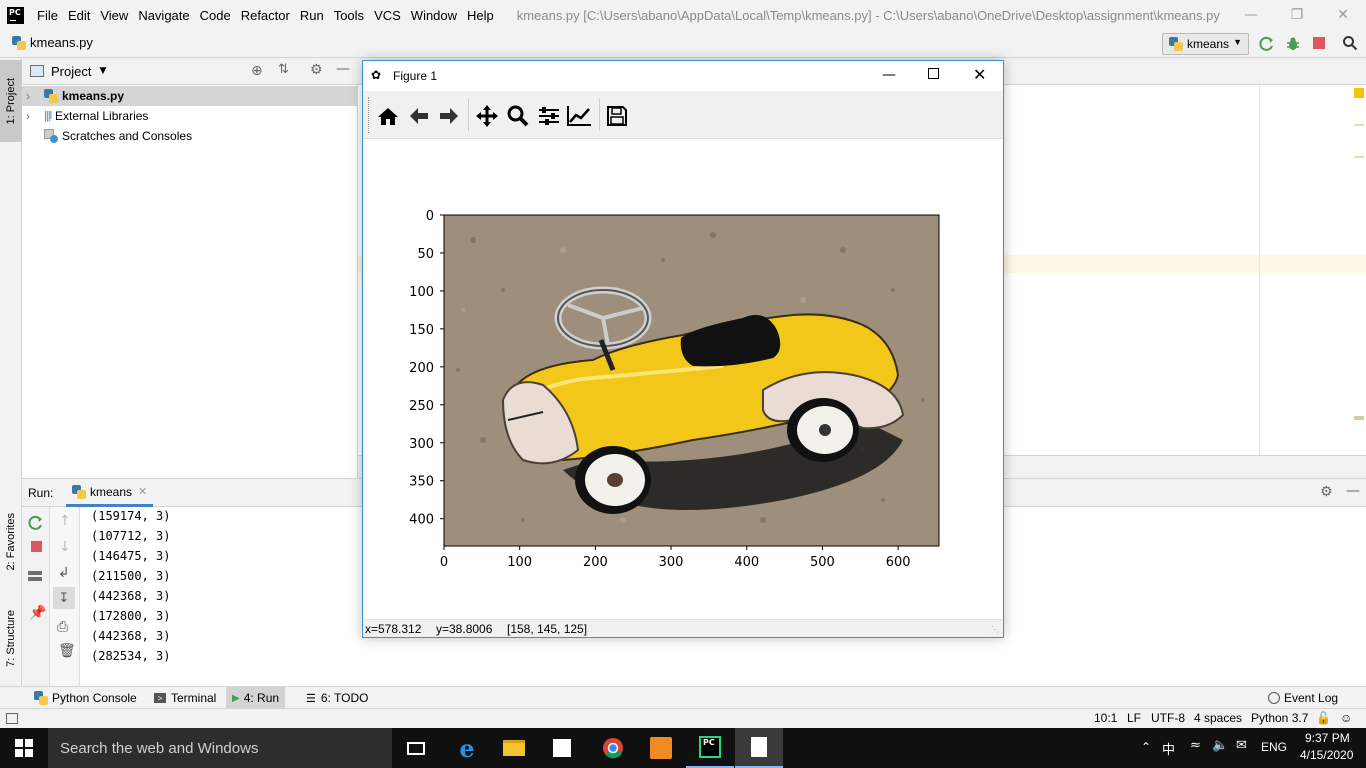 The width and height of the screenshot is (1366, 768). What do you see at coordinates (1134, 718) in the screenshot?
I see `line-separator: LF` at bounding box center [1134, 718].